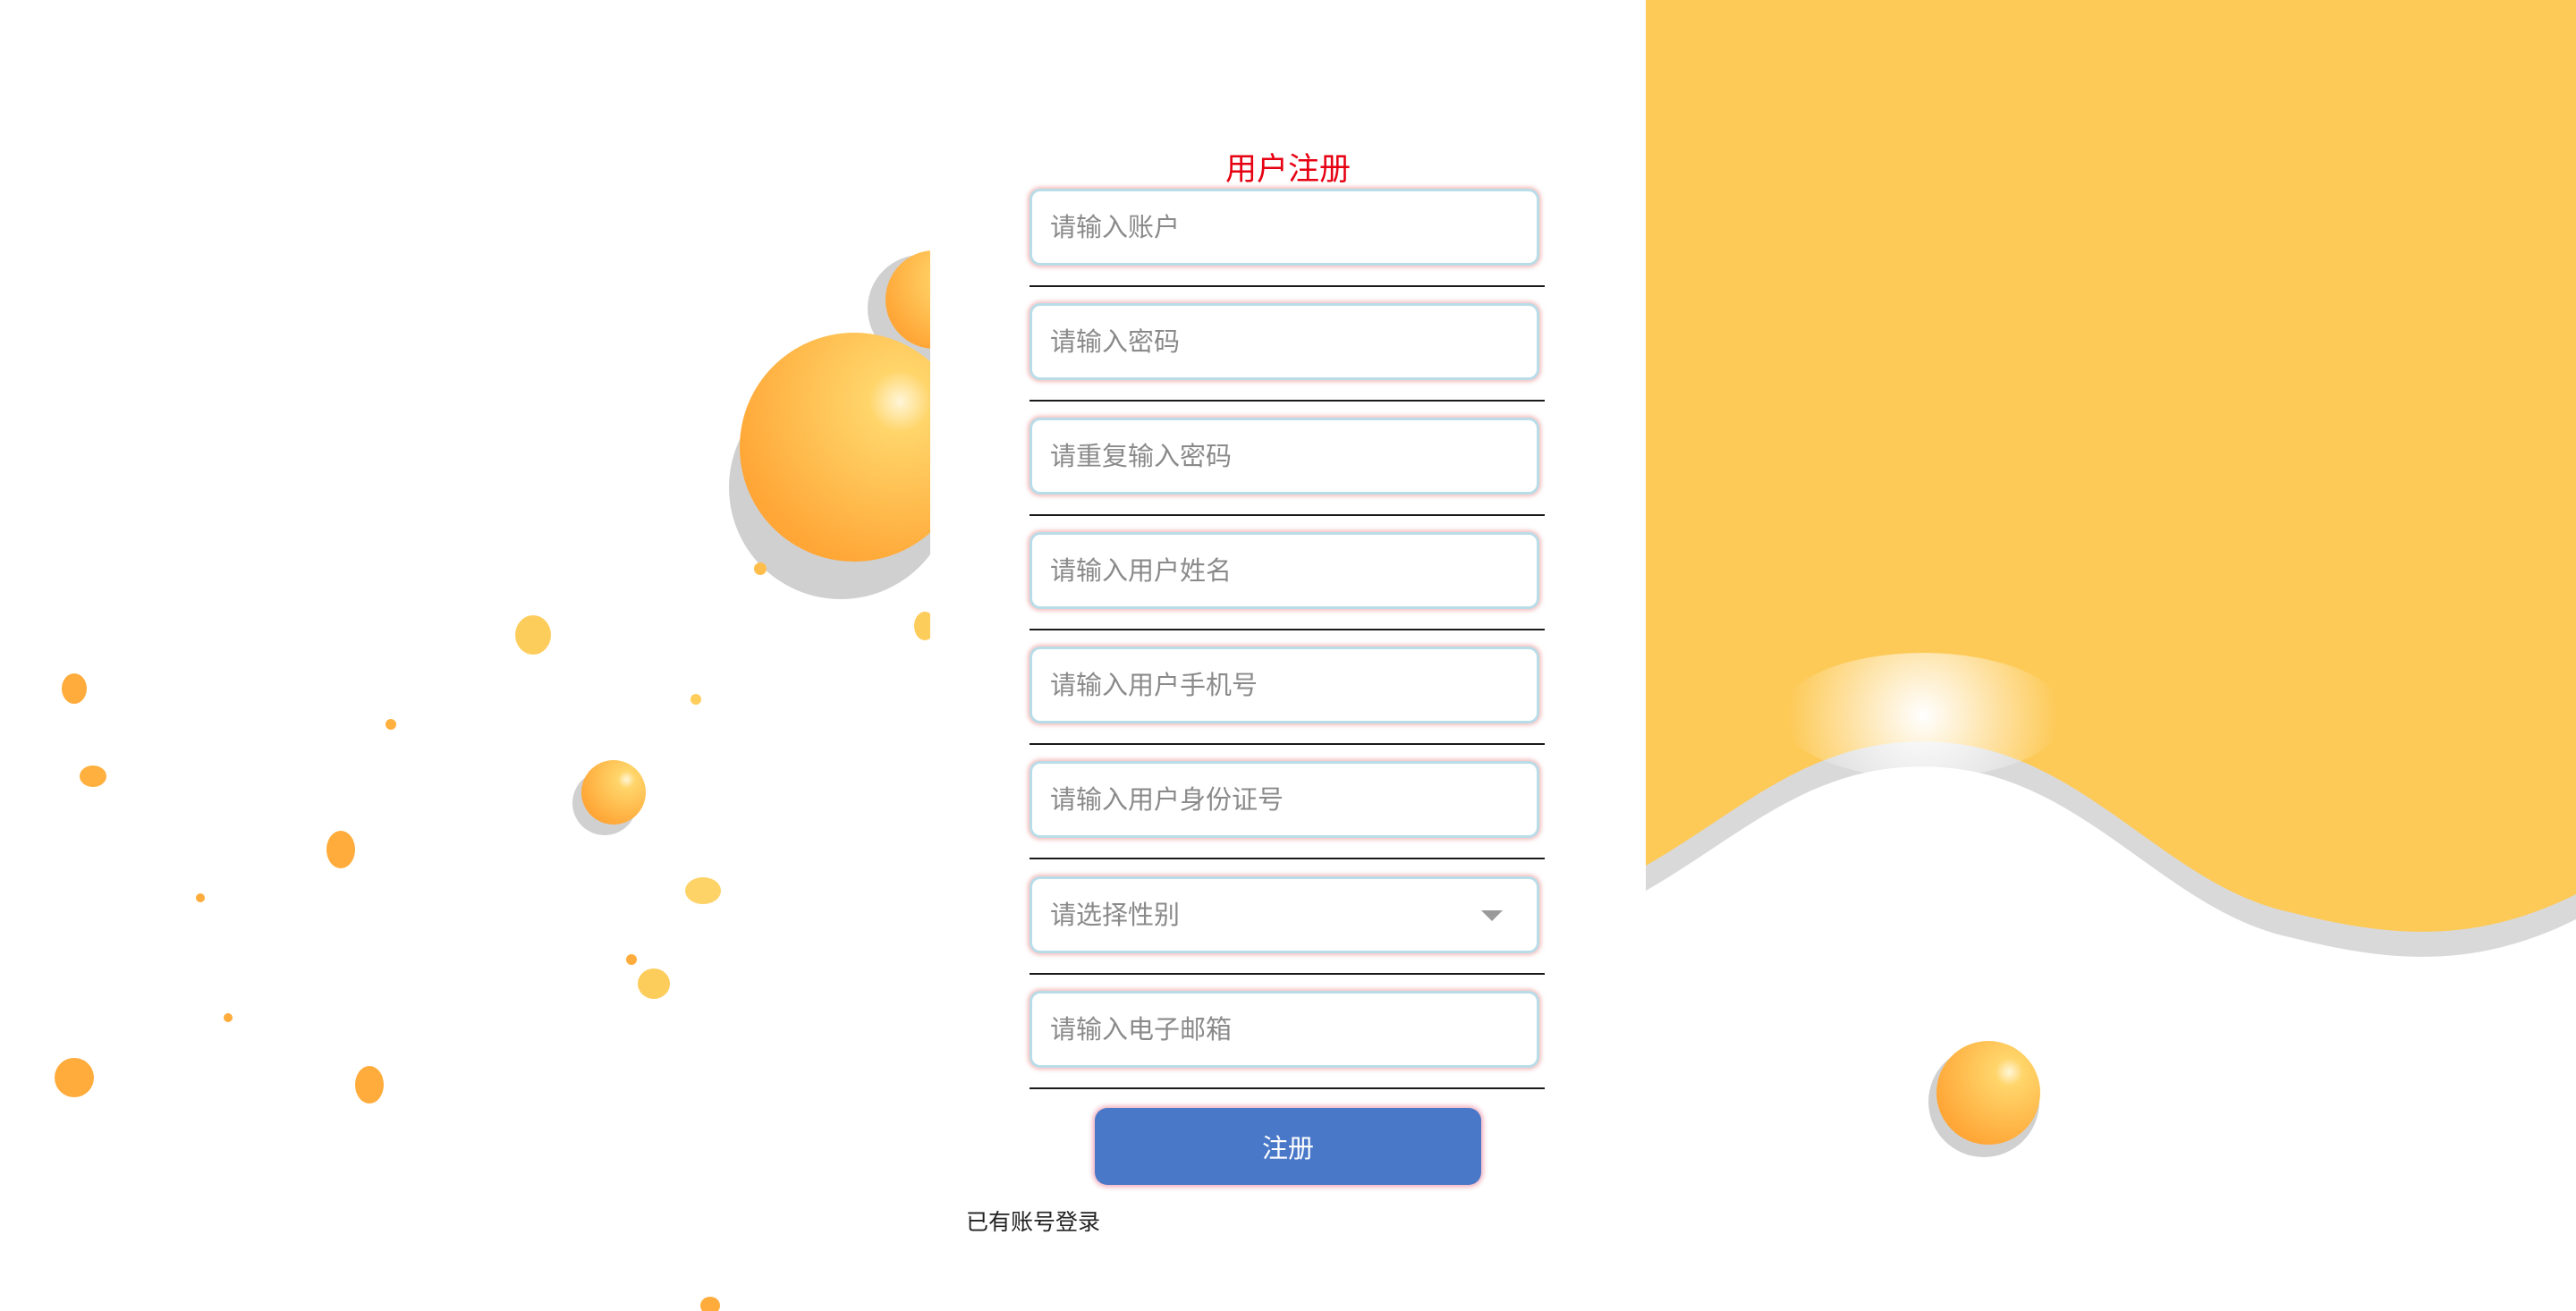 Image resolution: width=2576 pixels, height=1311 pixels. I want to click on gender-select-placeholder: 请选择性别, so click(1115, 915).